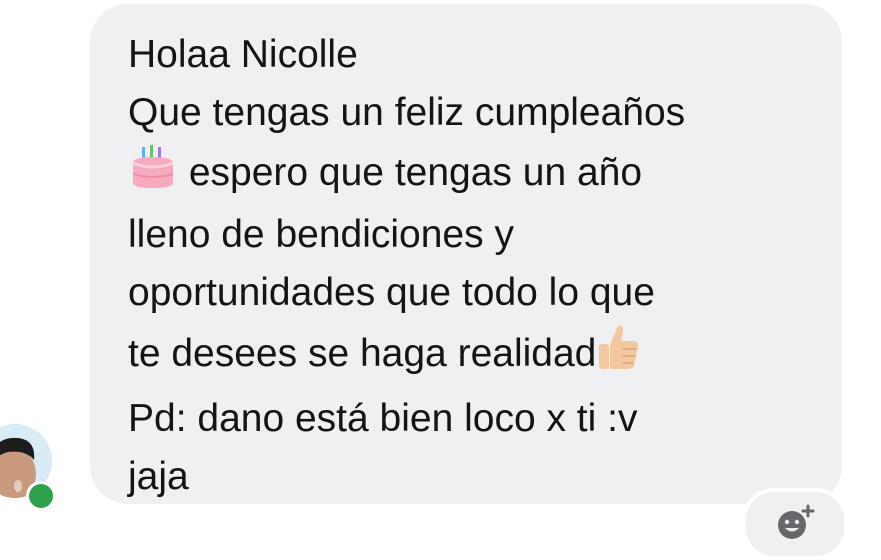  Describe the element at coordinates (243, 54) in the screenshot. I see `message-line-1: Holaa Nicolle` at that location.